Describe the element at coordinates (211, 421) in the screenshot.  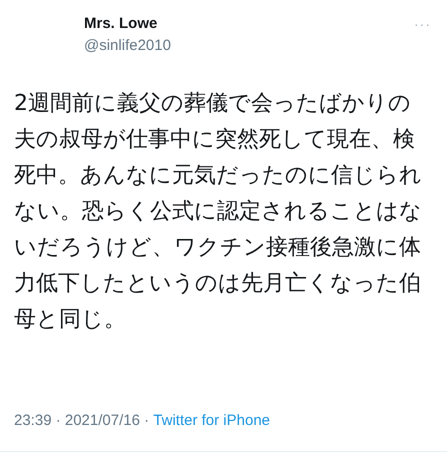
I see `source-link: Twitter for iPhone` at that location.